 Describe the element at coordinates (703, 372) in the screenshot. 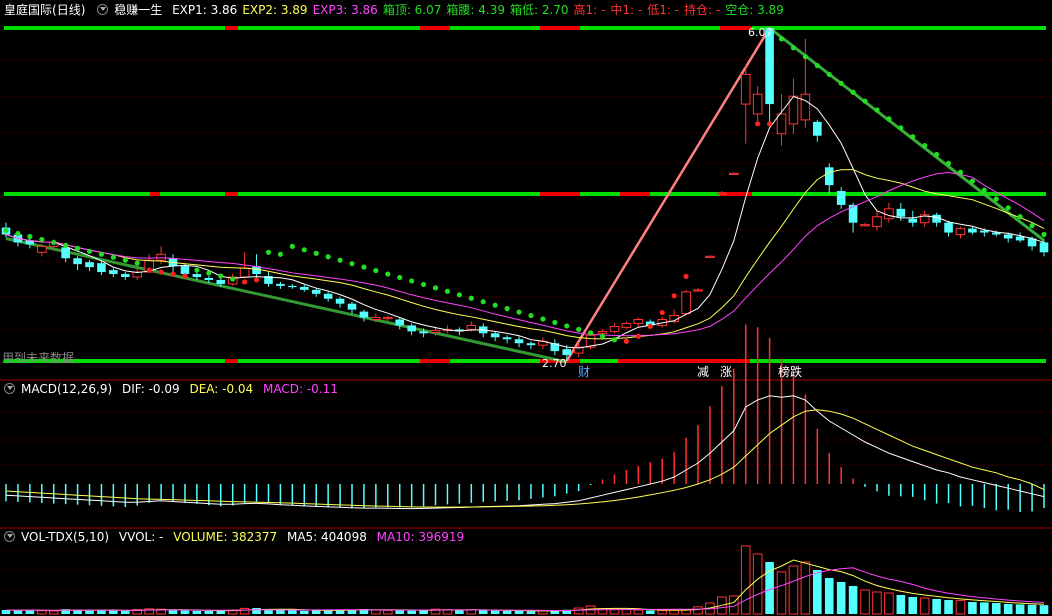

I see `event-reduce: 减` at that location.